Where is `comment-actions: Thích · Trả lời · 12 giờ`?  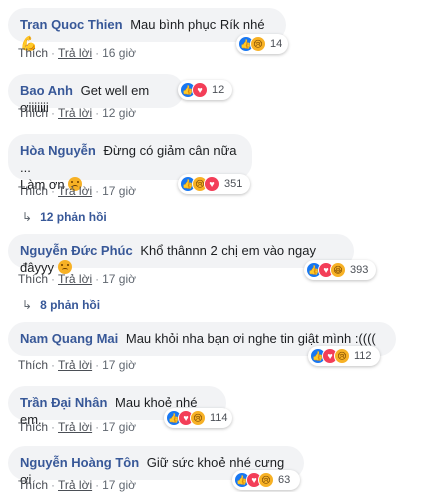
comment-actions: Thích · Trả lời · 12 giờ is located at coordinates (77, 113).